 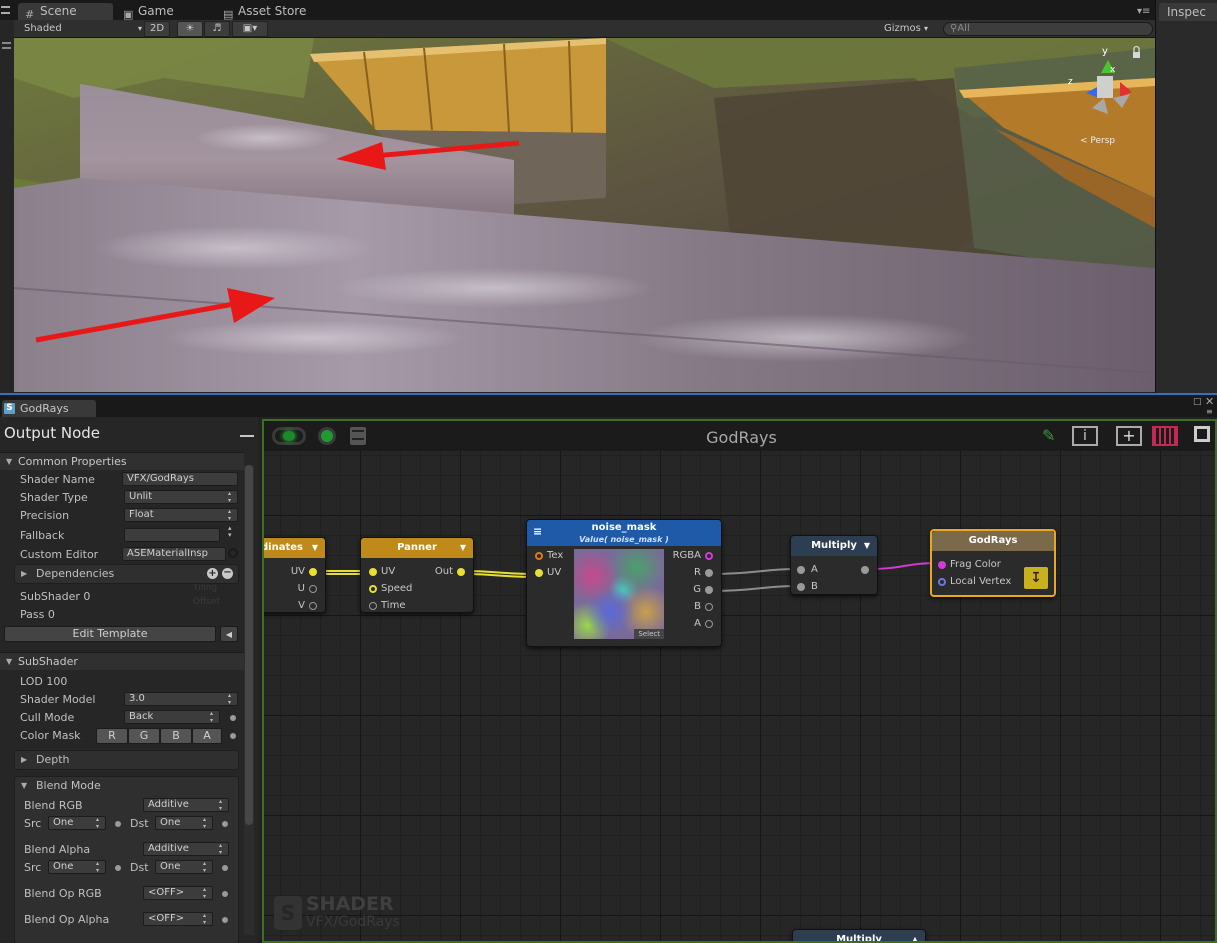 I want to click on properties-scrollbar, so click(x=249, y=700).